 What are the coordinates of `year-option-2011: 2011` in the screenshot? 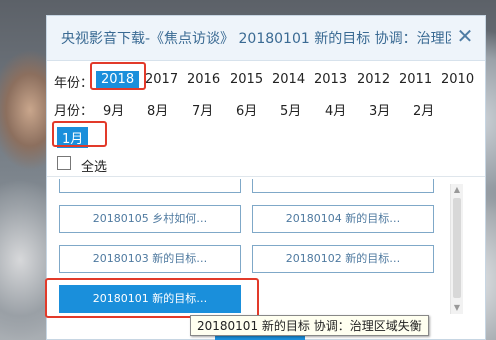 It's located at (415, 79).